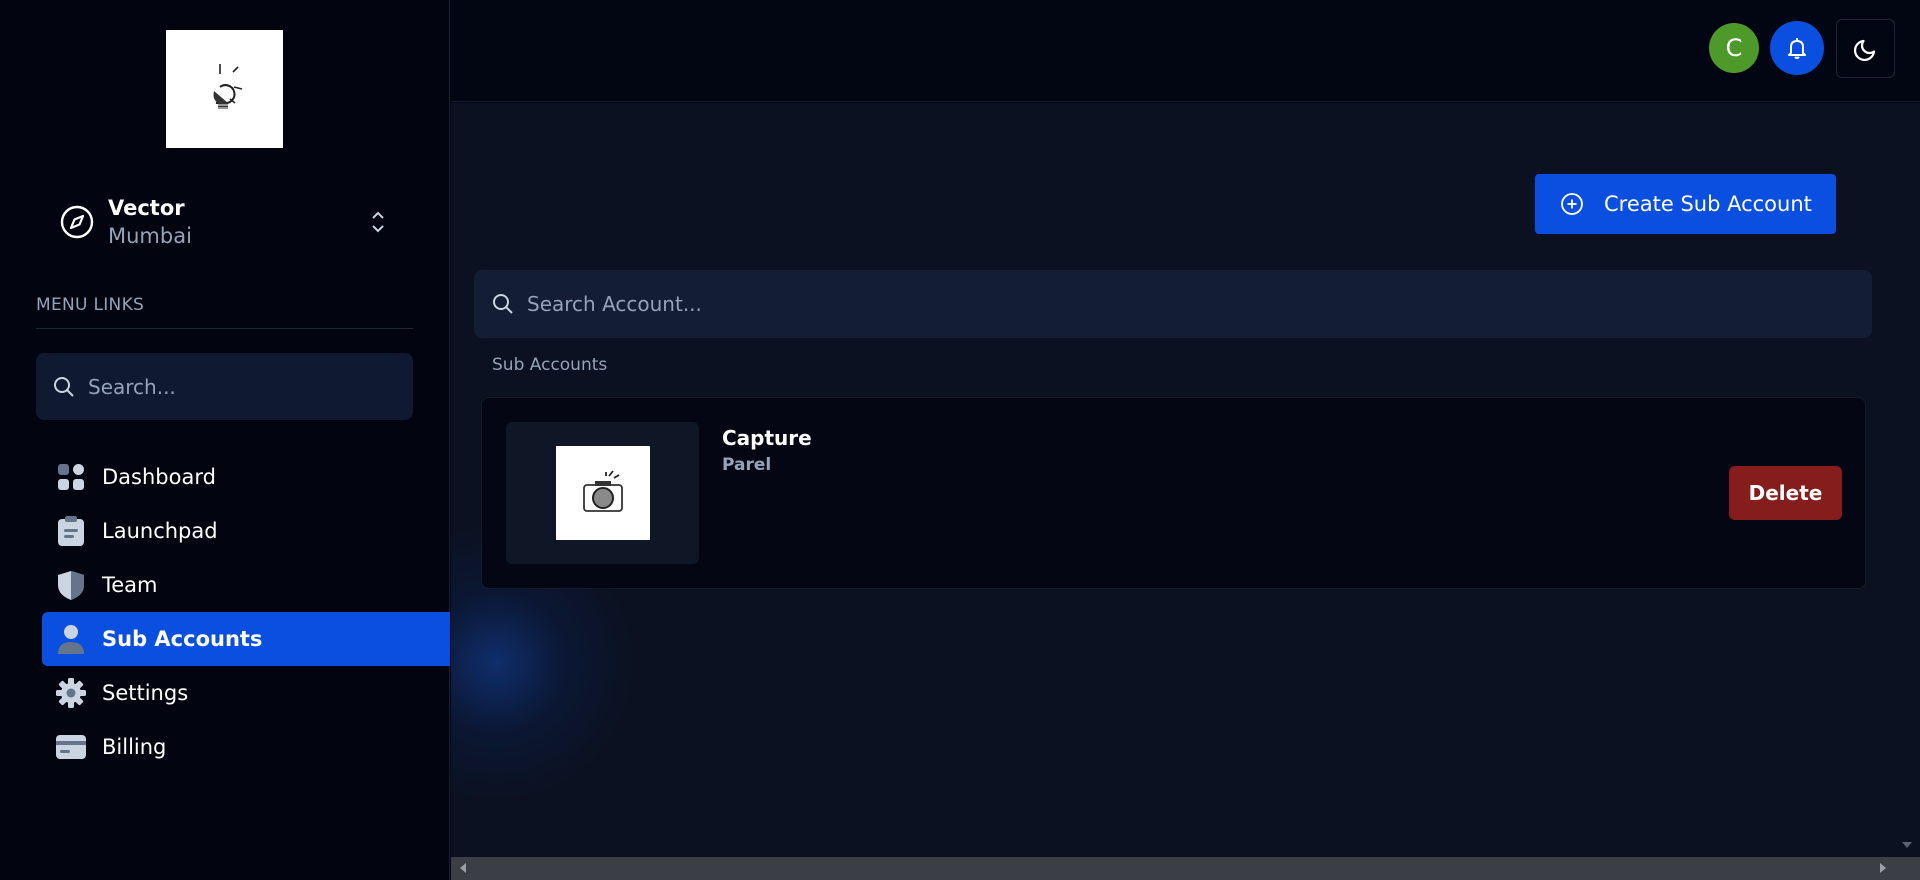  I want to click on sidebar-search, so click(224, 386).